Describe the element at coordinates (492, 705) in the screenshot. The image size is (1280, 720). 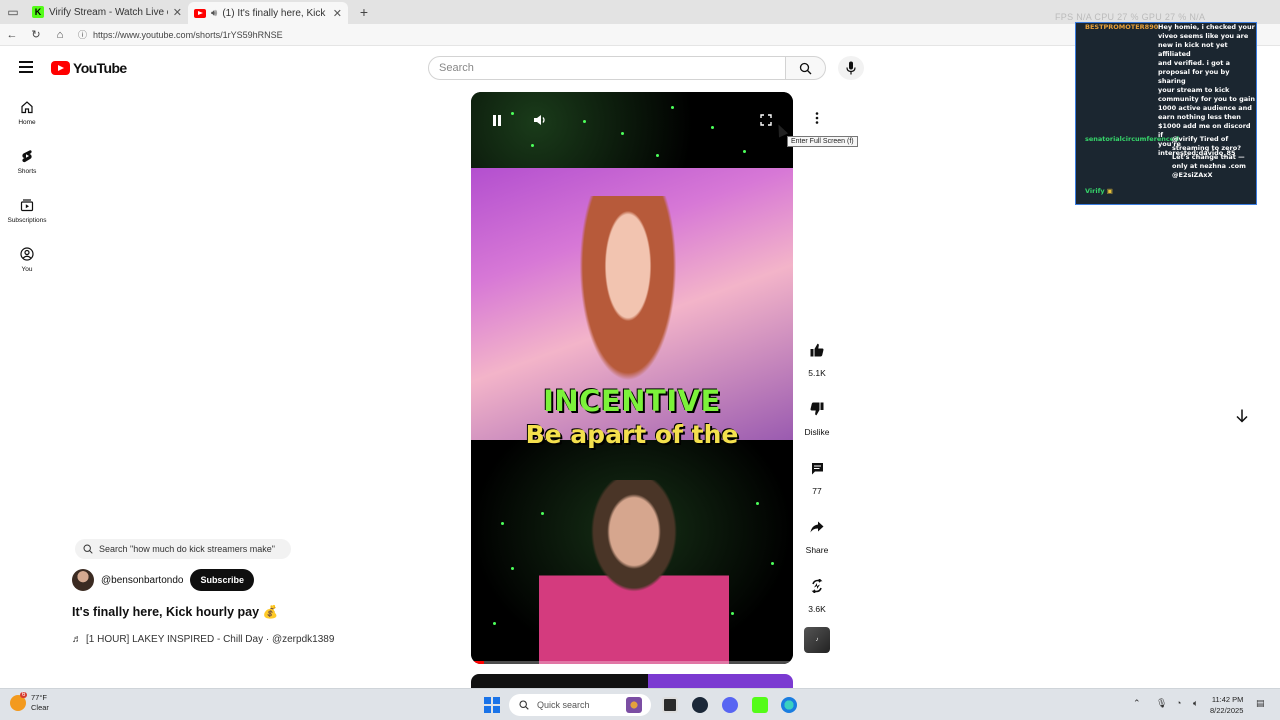
I see `start-icon` at that location.